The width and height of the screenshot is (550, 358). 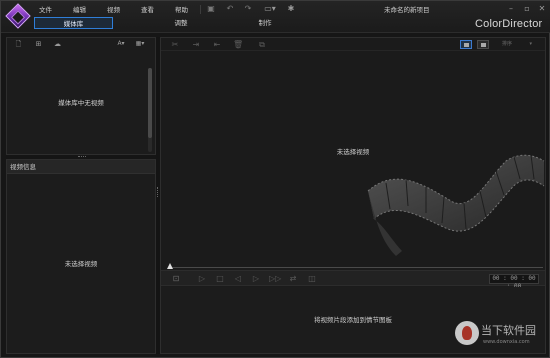 What do you see at coordinates (188, 10) in the screenshot?
I see `menu-help: 帮助` at bounding box center [188, 10].